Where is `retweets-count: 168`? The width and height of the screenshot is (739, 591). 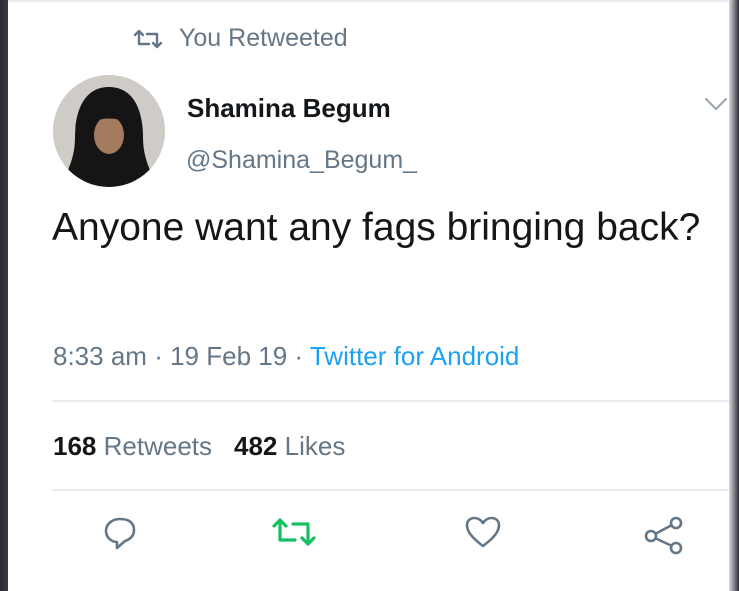 retweets-count: 168 is located at coordinates (75, 446).